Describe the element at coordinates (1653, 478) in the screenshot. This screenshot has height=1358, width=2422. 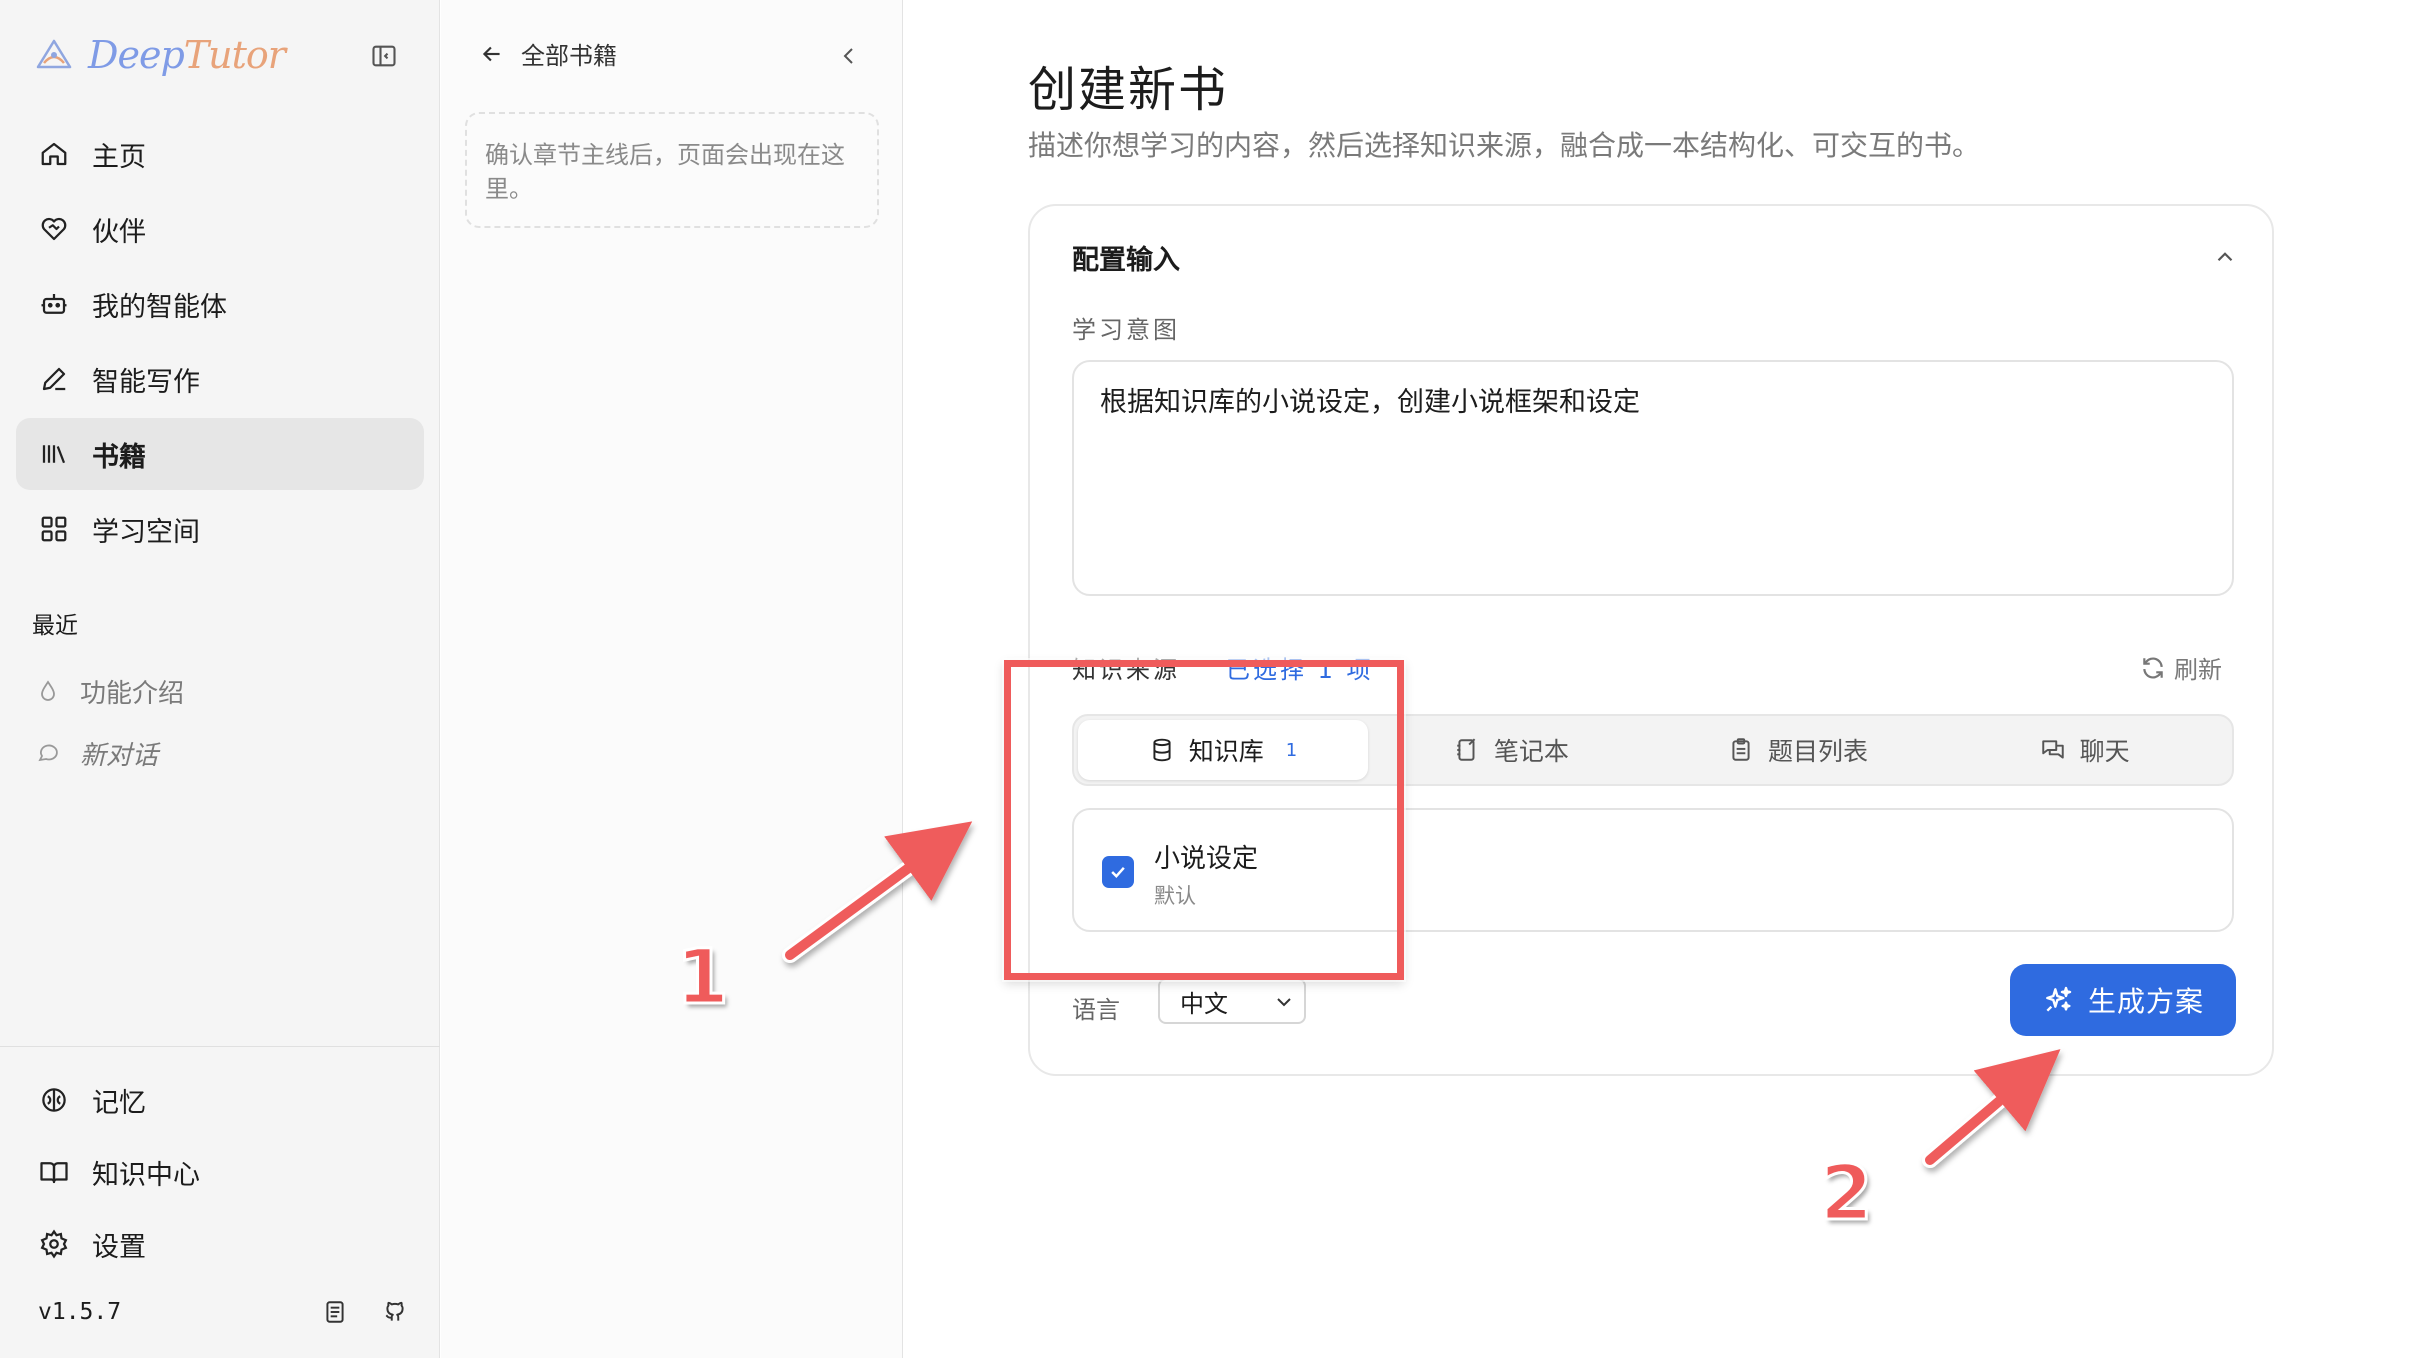
I see `intent-textarea: 根据知识库的小说设定，创建小说框架和设定` at that location.